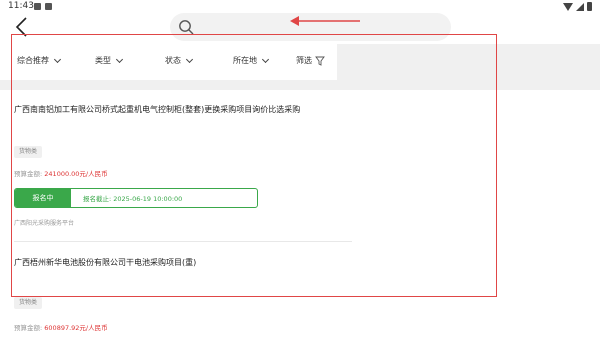 This screenshot has width=600, height=337. I want to click on item-budget: 预算金额: 241000.00元/人民币, so click(61, 173).